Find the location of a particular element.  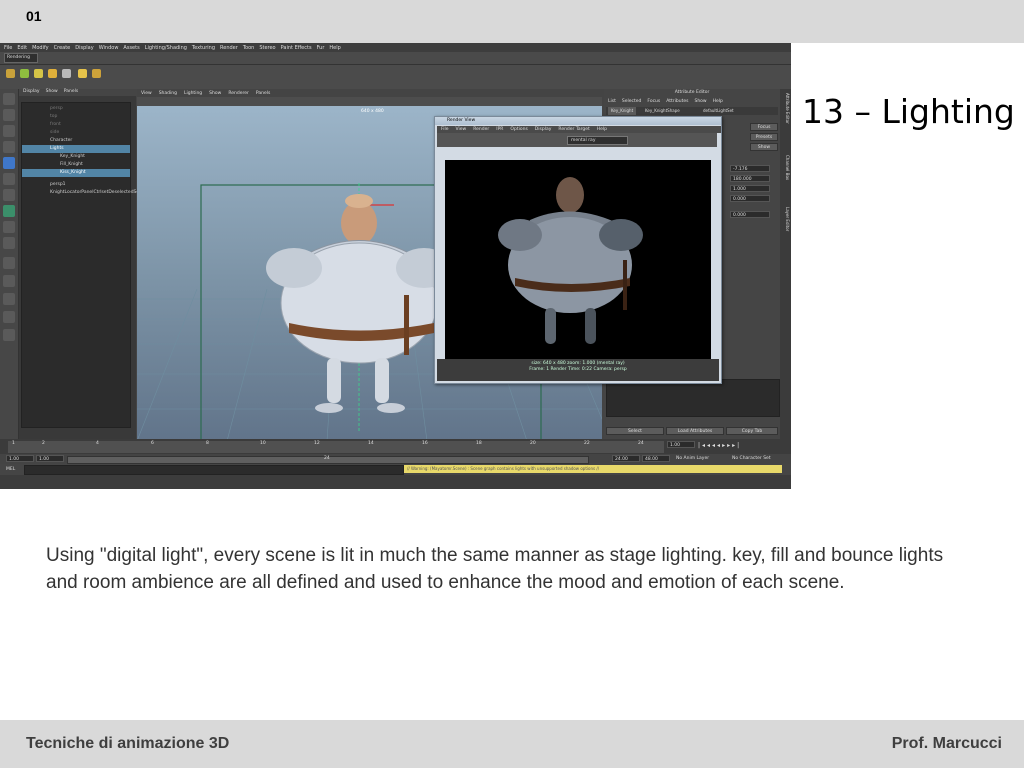

start-time-field: 1.00 is located at coordinates (20, 458).